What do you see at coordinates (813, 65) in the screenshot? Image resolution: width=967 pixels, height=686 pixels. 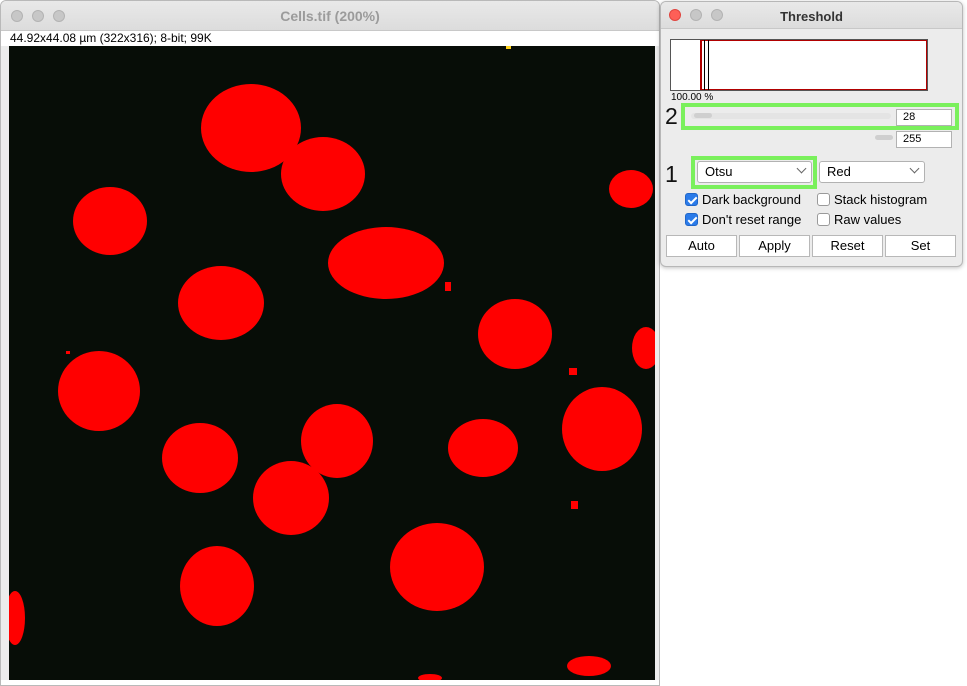 I see `histogram-selection` at bounding box center [813, 65].